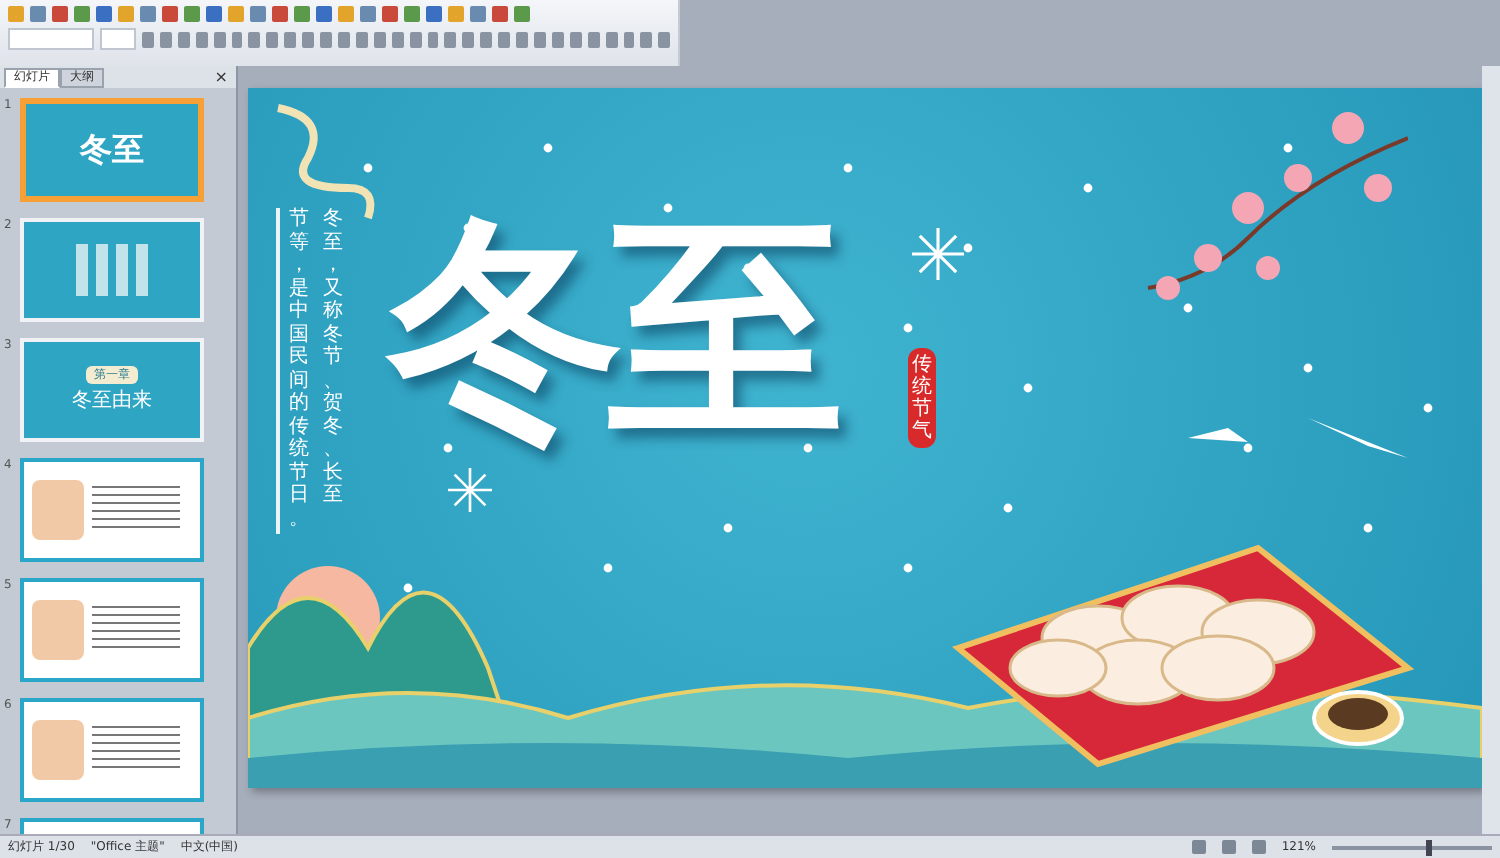 This screenshot has width=1500, height=858. I want to click on slideshow-icon, so click(1258, 847).